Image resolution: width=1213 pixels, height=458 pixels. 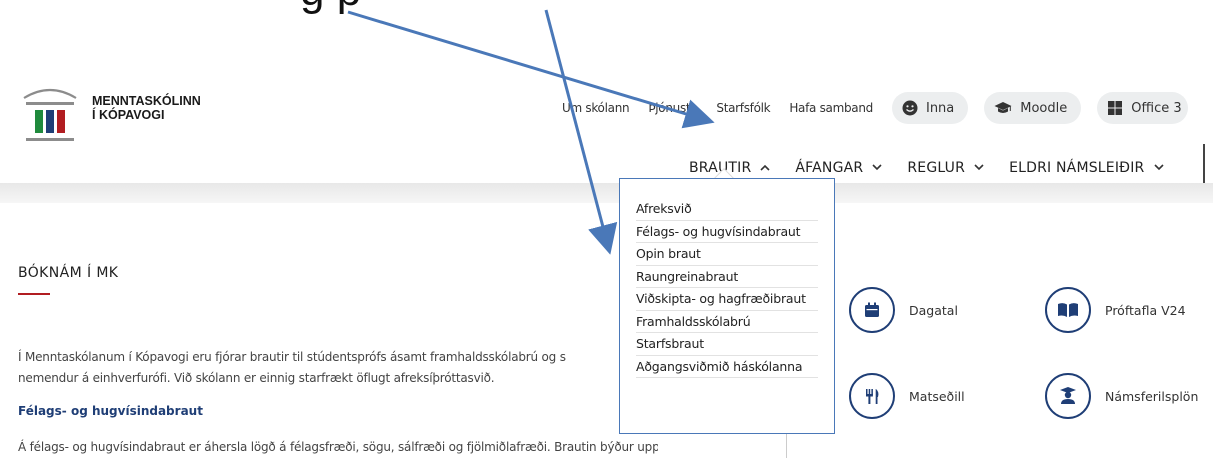 I want to click on nav-divider, so click(x=1204, y=164).